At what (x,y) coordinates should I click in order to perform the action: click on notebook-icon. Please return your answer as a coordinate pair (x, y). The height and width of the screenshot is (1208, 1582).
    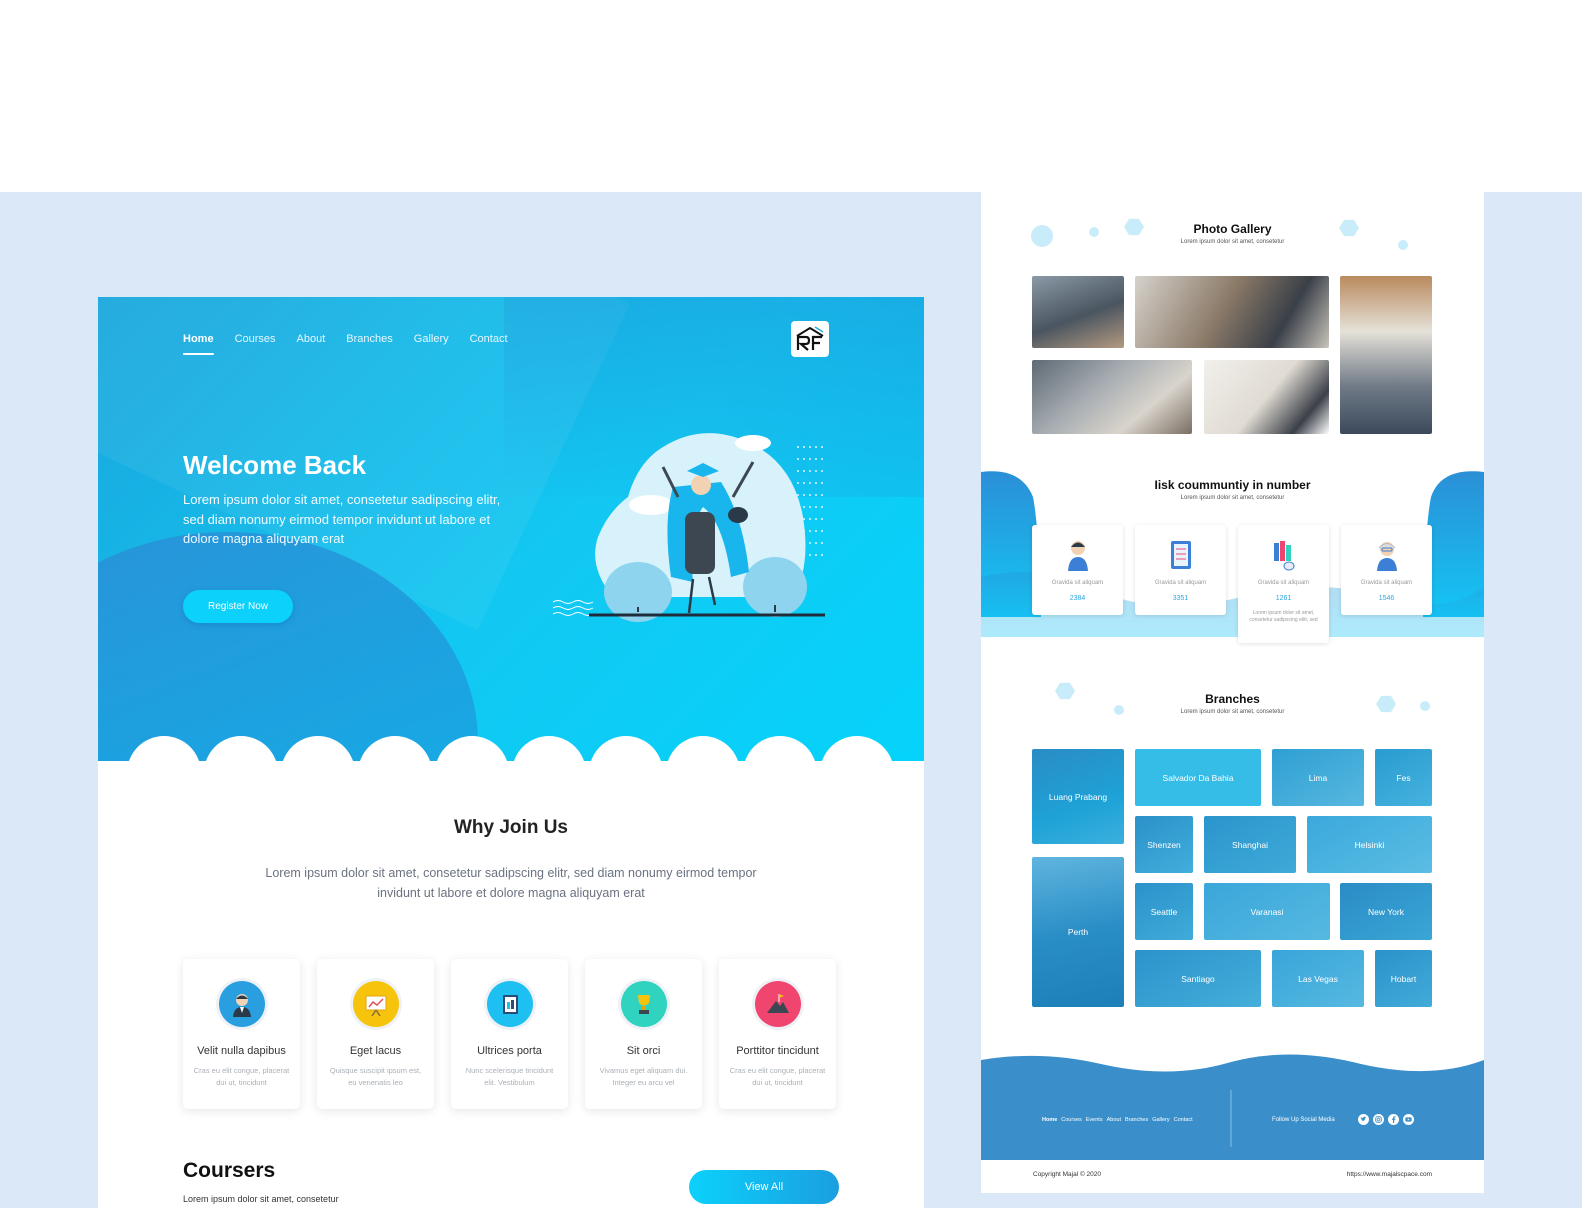
    Looking at the image, I should click on (1181, 555).